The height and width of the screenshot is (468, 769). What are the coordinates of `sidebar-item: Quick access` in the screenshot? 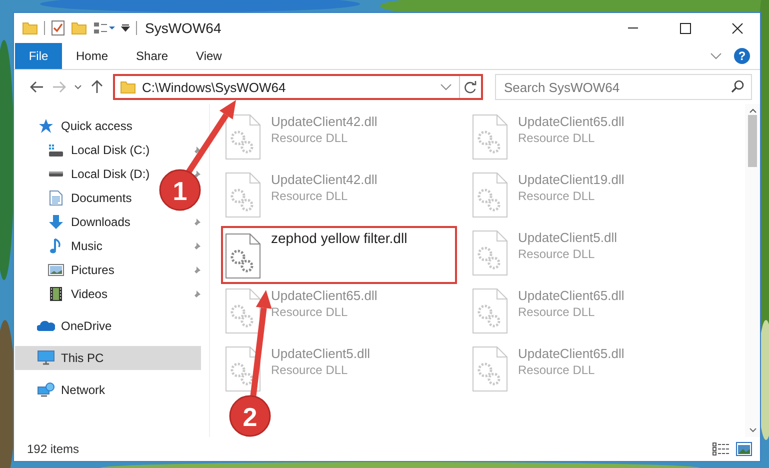 It's located at (76, 126).